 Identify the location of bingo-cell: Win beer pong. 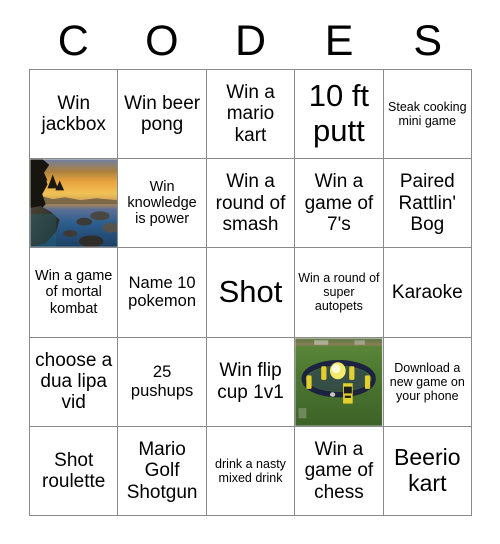
(162, 115).